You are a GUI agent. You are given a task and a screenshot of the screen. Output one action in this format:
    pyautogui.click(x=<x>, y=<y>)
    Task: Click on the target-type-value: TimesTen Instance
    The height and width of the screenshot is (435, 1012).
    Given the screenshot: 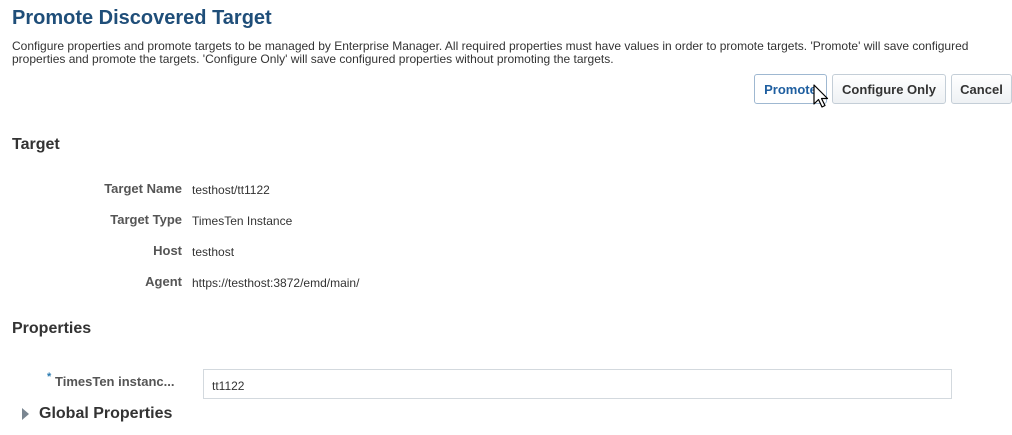 What is the action you would take?
    pyautogui.click(x=242, y=221)
    